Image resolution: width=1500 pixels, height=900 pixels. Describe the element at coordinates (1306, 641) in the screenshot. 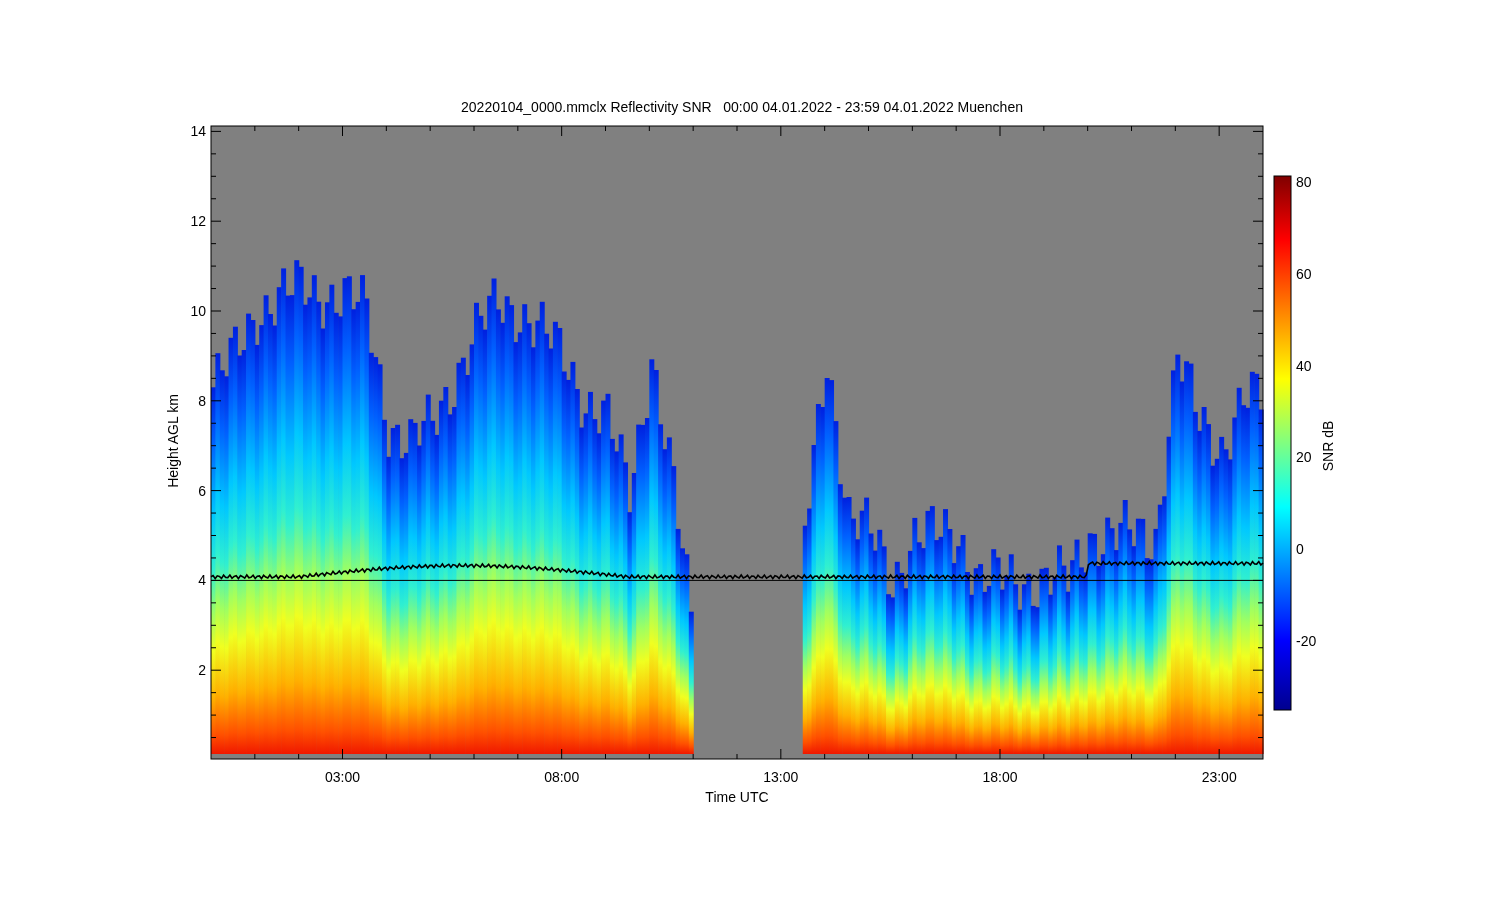

I see `colorbar-tick-label: -20` at that location.